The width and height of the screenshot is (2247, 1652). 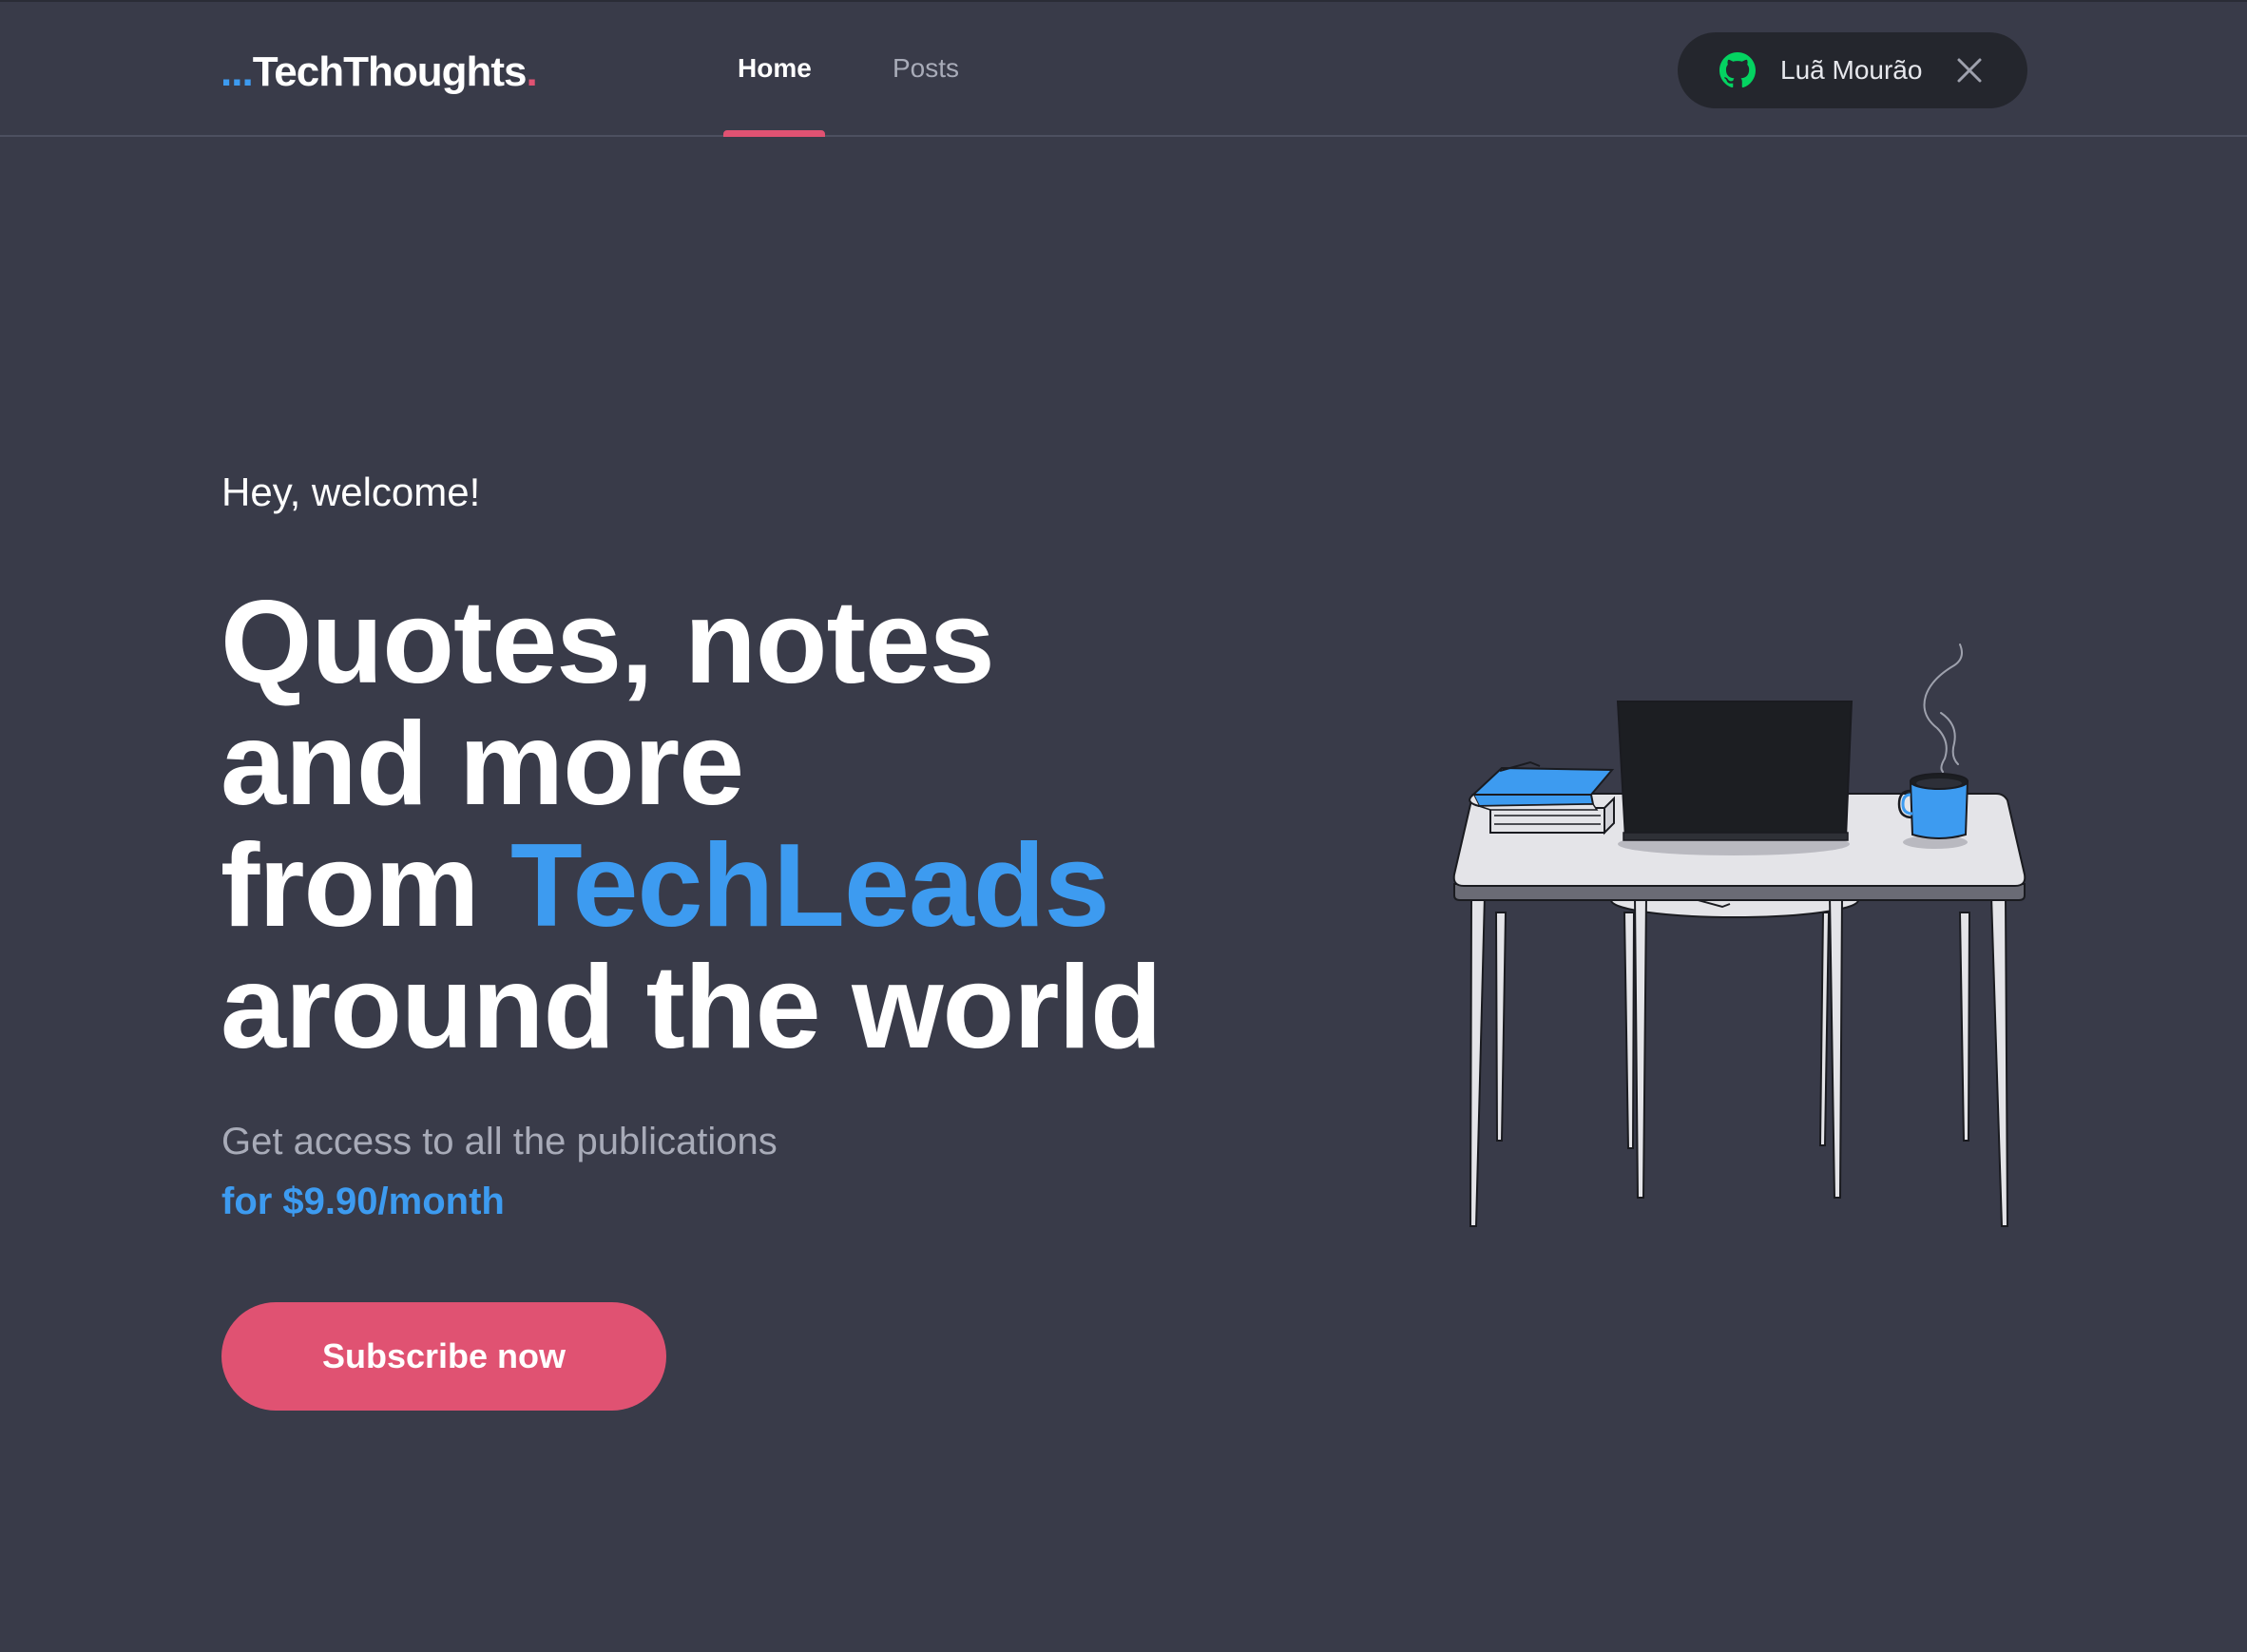 What do you see at coordinates (482, 764) in the screenshot?
I see `headline-line-2: and more` at bounding box center [482, 764].